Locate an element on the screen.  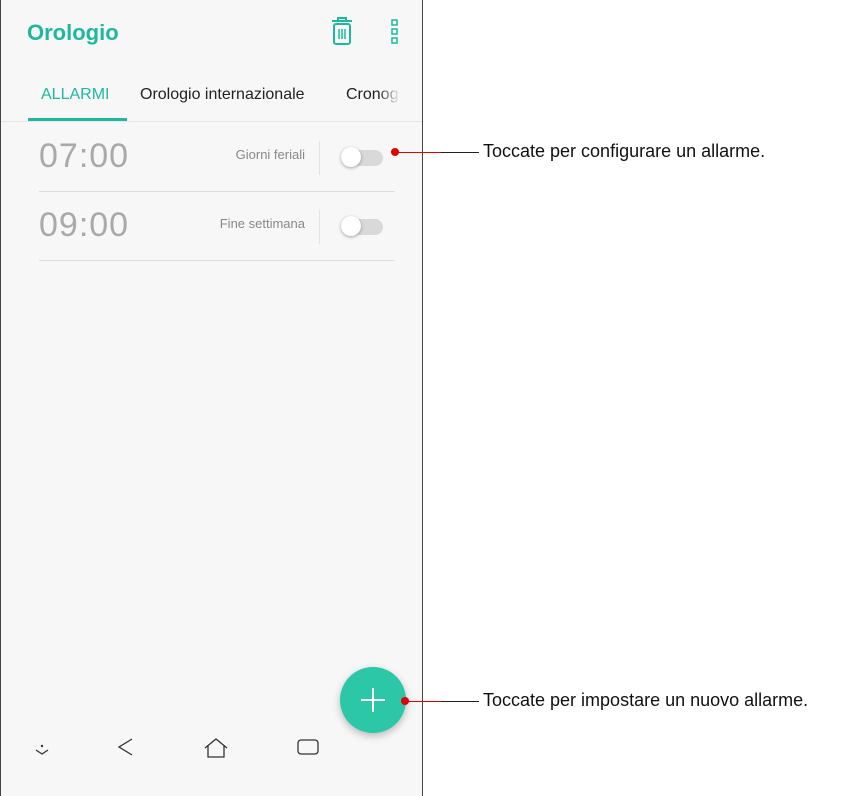
tab-alarms: ALLARMI is located at coordinates (75, 95).